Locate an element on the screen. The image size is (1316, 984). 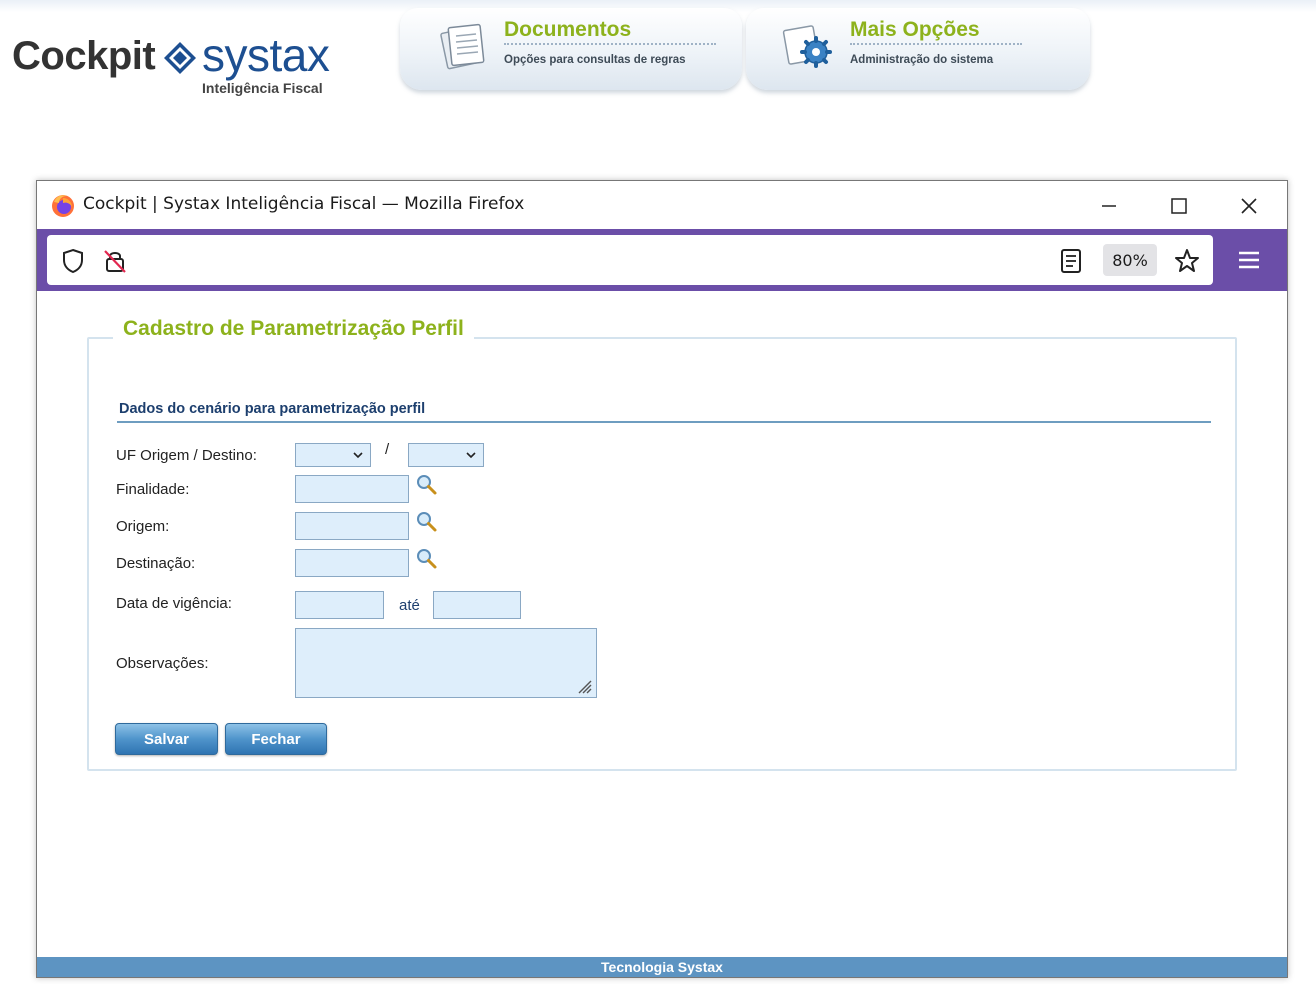
vigencia-inicio-input is located at coordinates (339, 605).